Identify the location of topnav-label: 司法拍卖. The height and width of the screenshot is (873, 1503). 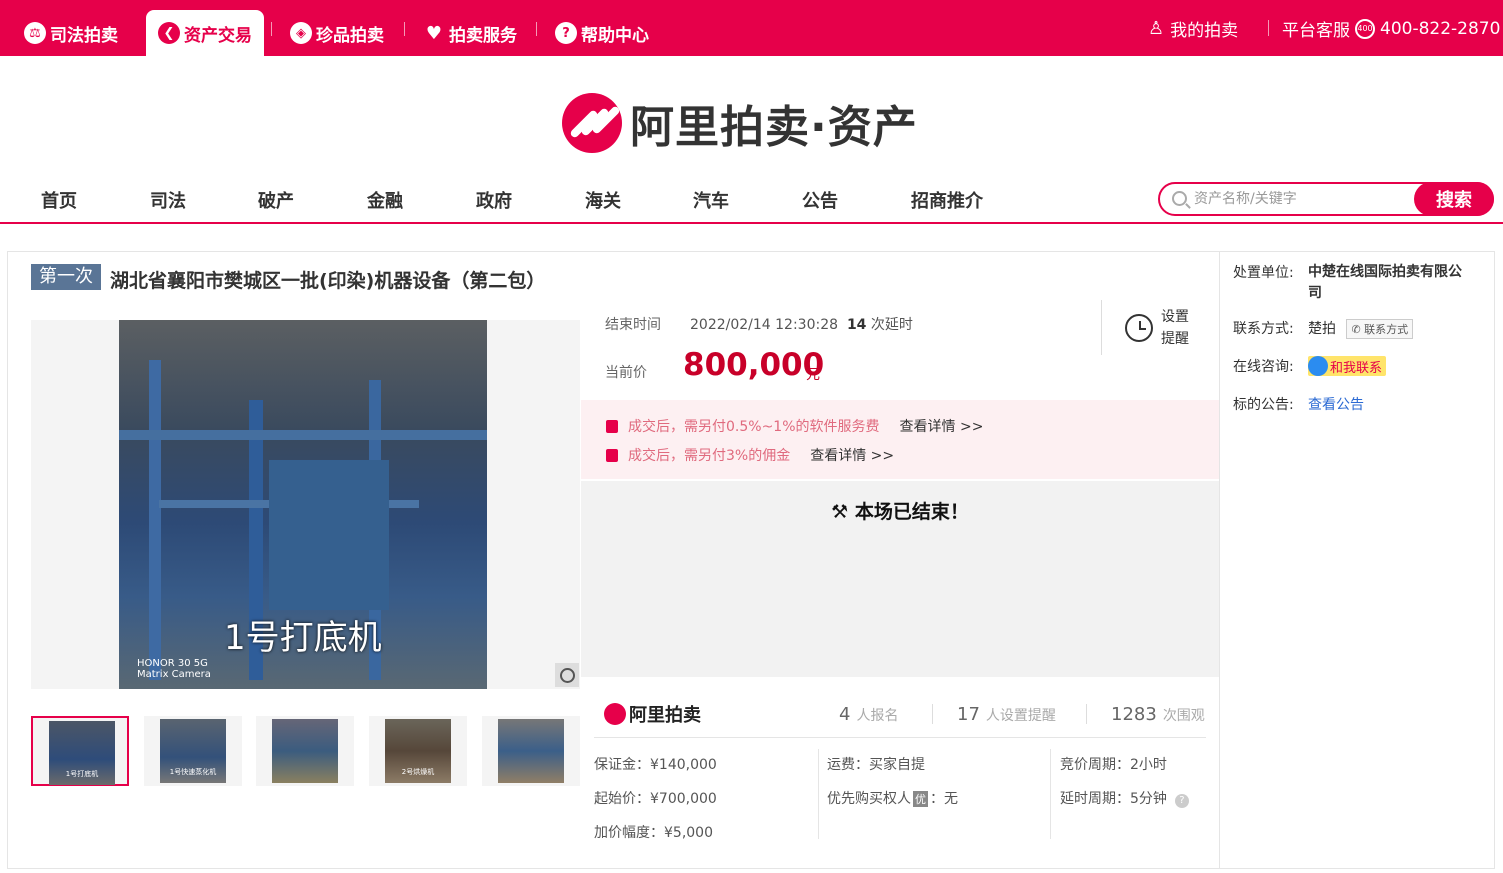
(84, 35).